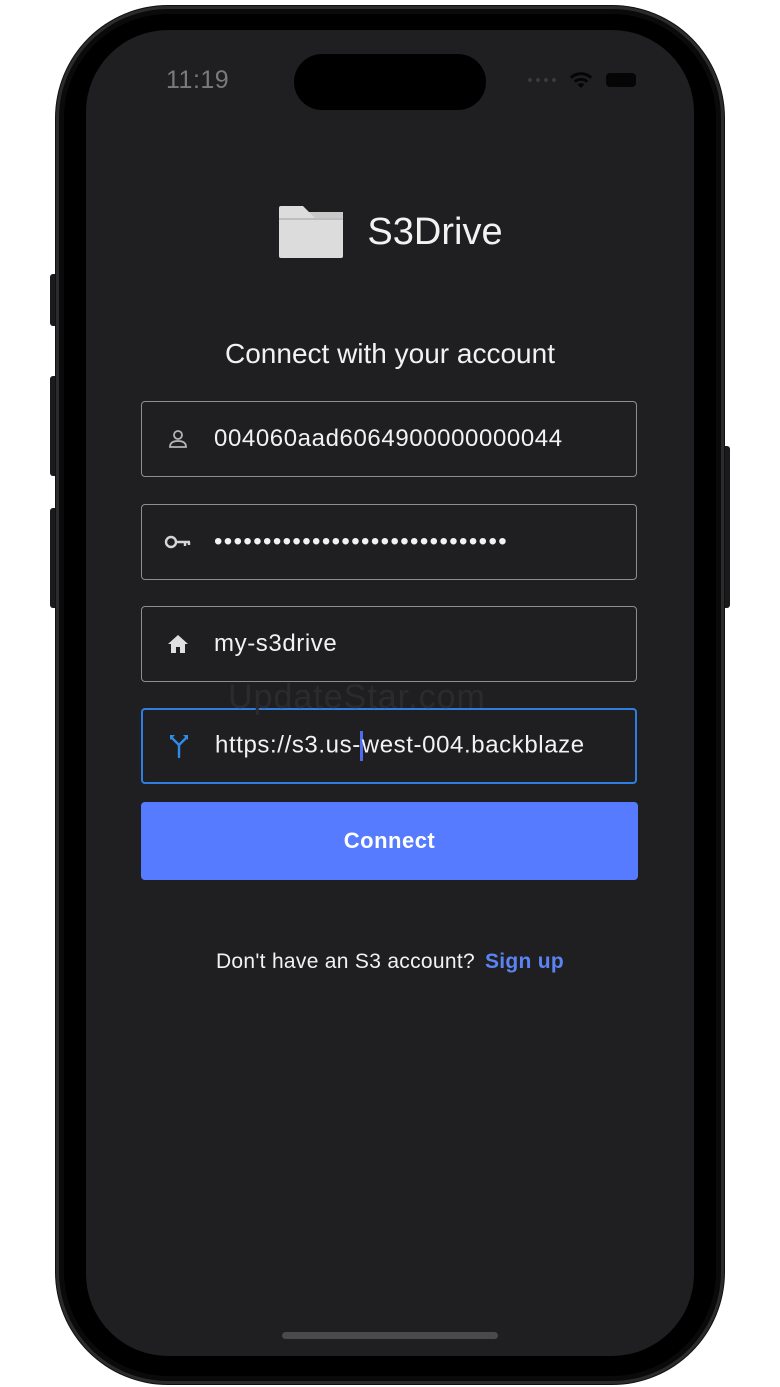 Image resolution: width=780 pixels, height=1387 pixels. Describe the element at coordinates (345, 961) in the screenshot. I see `signup-prompt: Don't have an S3 account?` at that location.